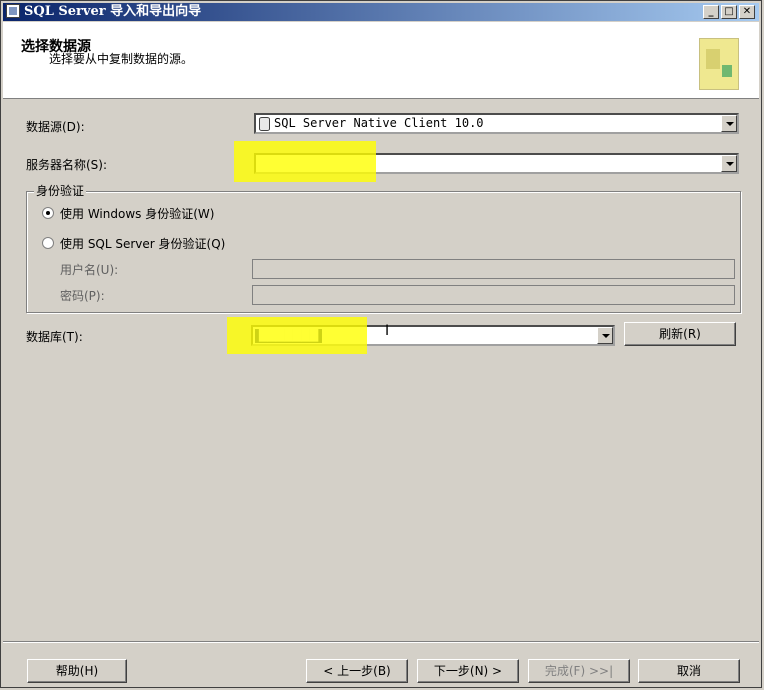 This screenshot has width=764, height=690. What do you see at coordinates (54, 337) in the screenshot?
I see `database-label: 数据库(T):` at bounding box center [54, 337].